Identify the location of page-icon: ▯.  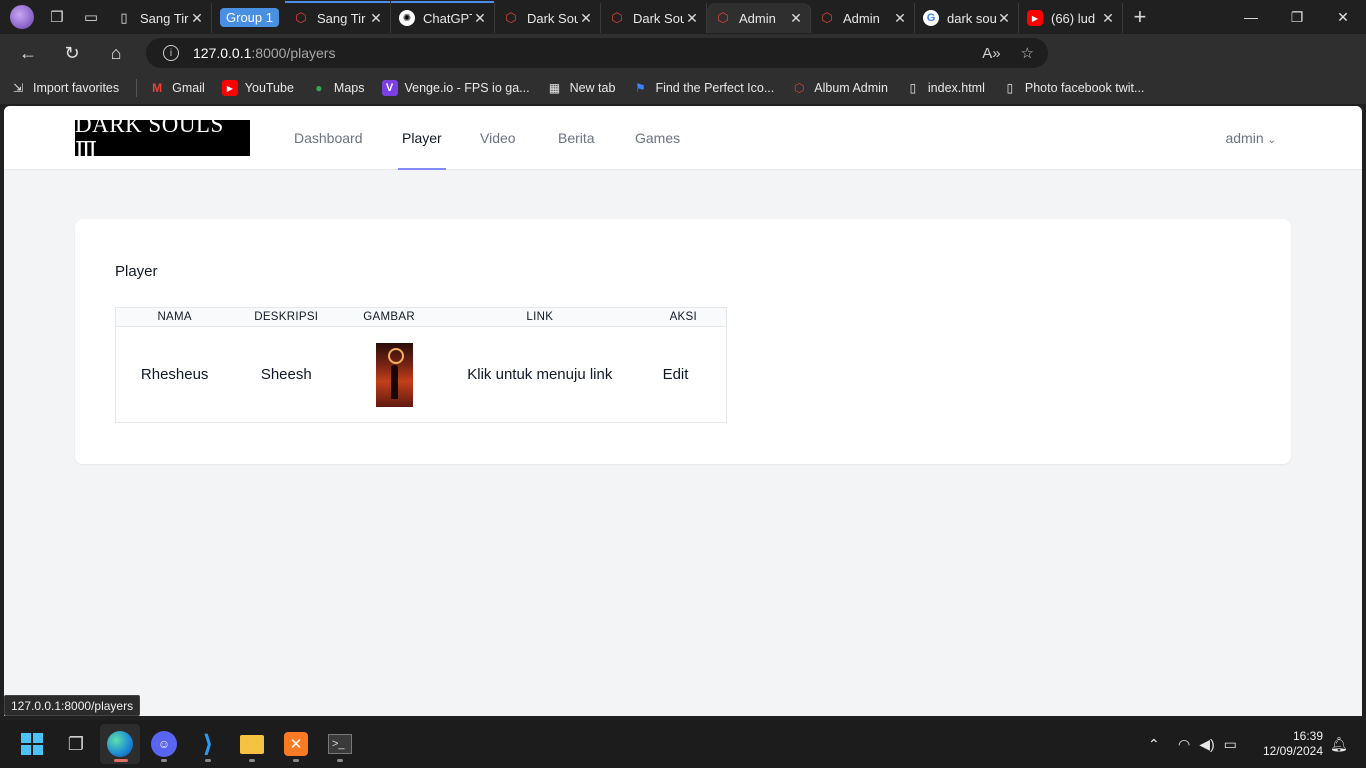
(124, 17).